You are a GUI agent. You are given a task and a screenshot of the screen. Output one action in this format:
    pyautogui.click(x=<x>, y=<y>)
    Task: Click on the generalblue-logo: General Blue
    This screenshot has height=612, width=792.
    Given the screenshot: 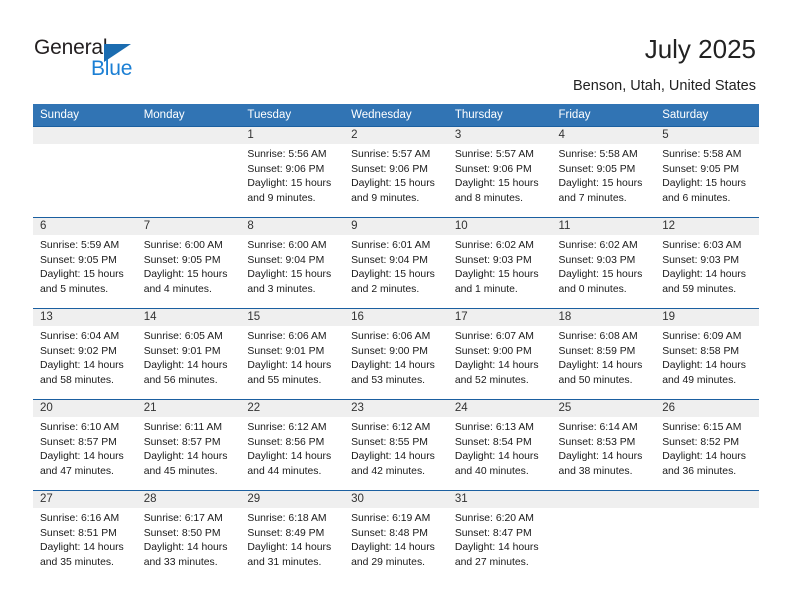 What is the action you would take?
    pyautogui.click(x=99, y=60)
    